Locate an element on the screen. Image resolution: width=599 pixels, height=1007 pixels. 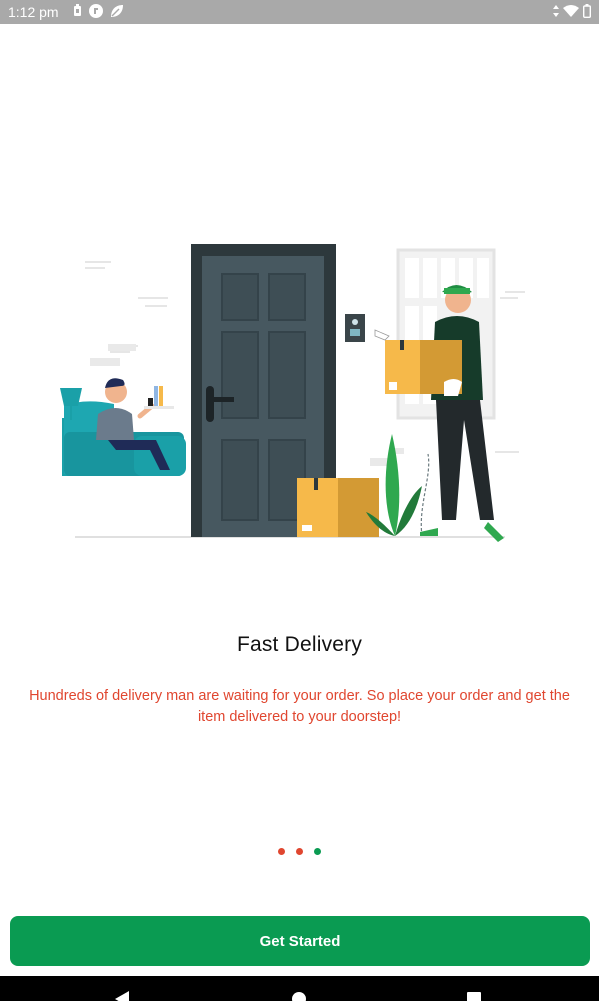
wifi-icon is located at coordinates (571, 12).